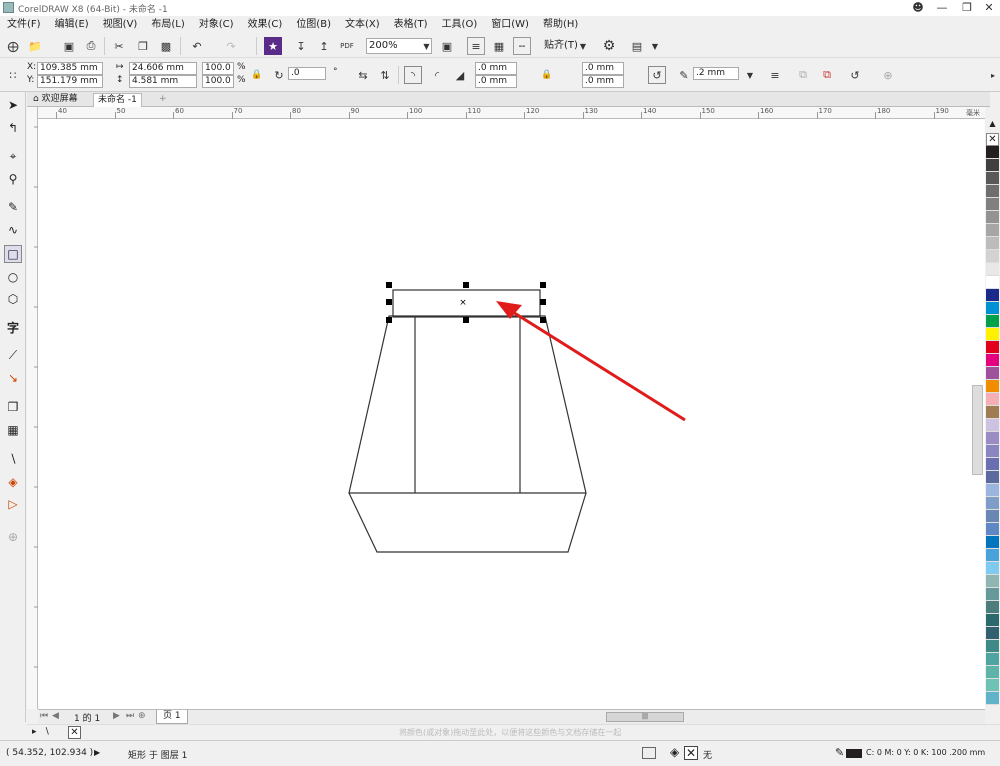 This screenshot has height=766, width=1000. Describe the element at coordinates (13, 46) in the screenshot. I see `new-document-icon: ⨁` at that location.